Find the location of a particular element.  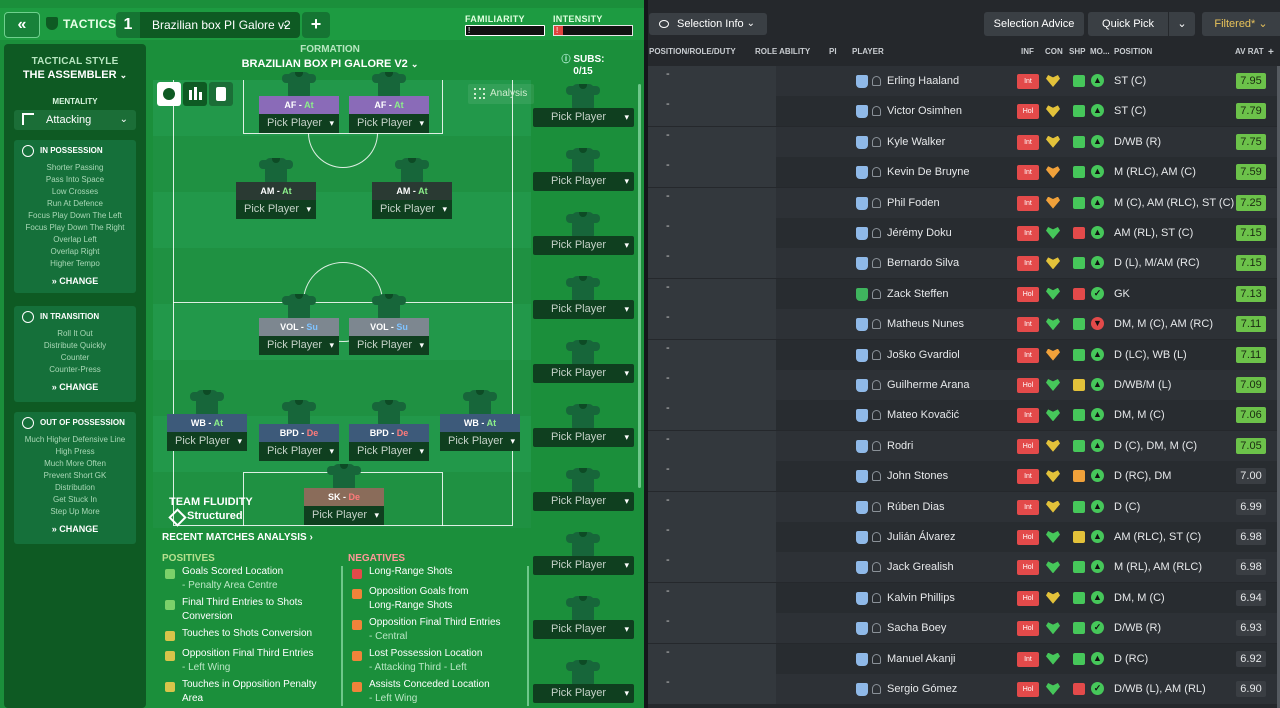

position-card-vol-right: VOL - Su Pick Player is located at coordinates (389, 336).